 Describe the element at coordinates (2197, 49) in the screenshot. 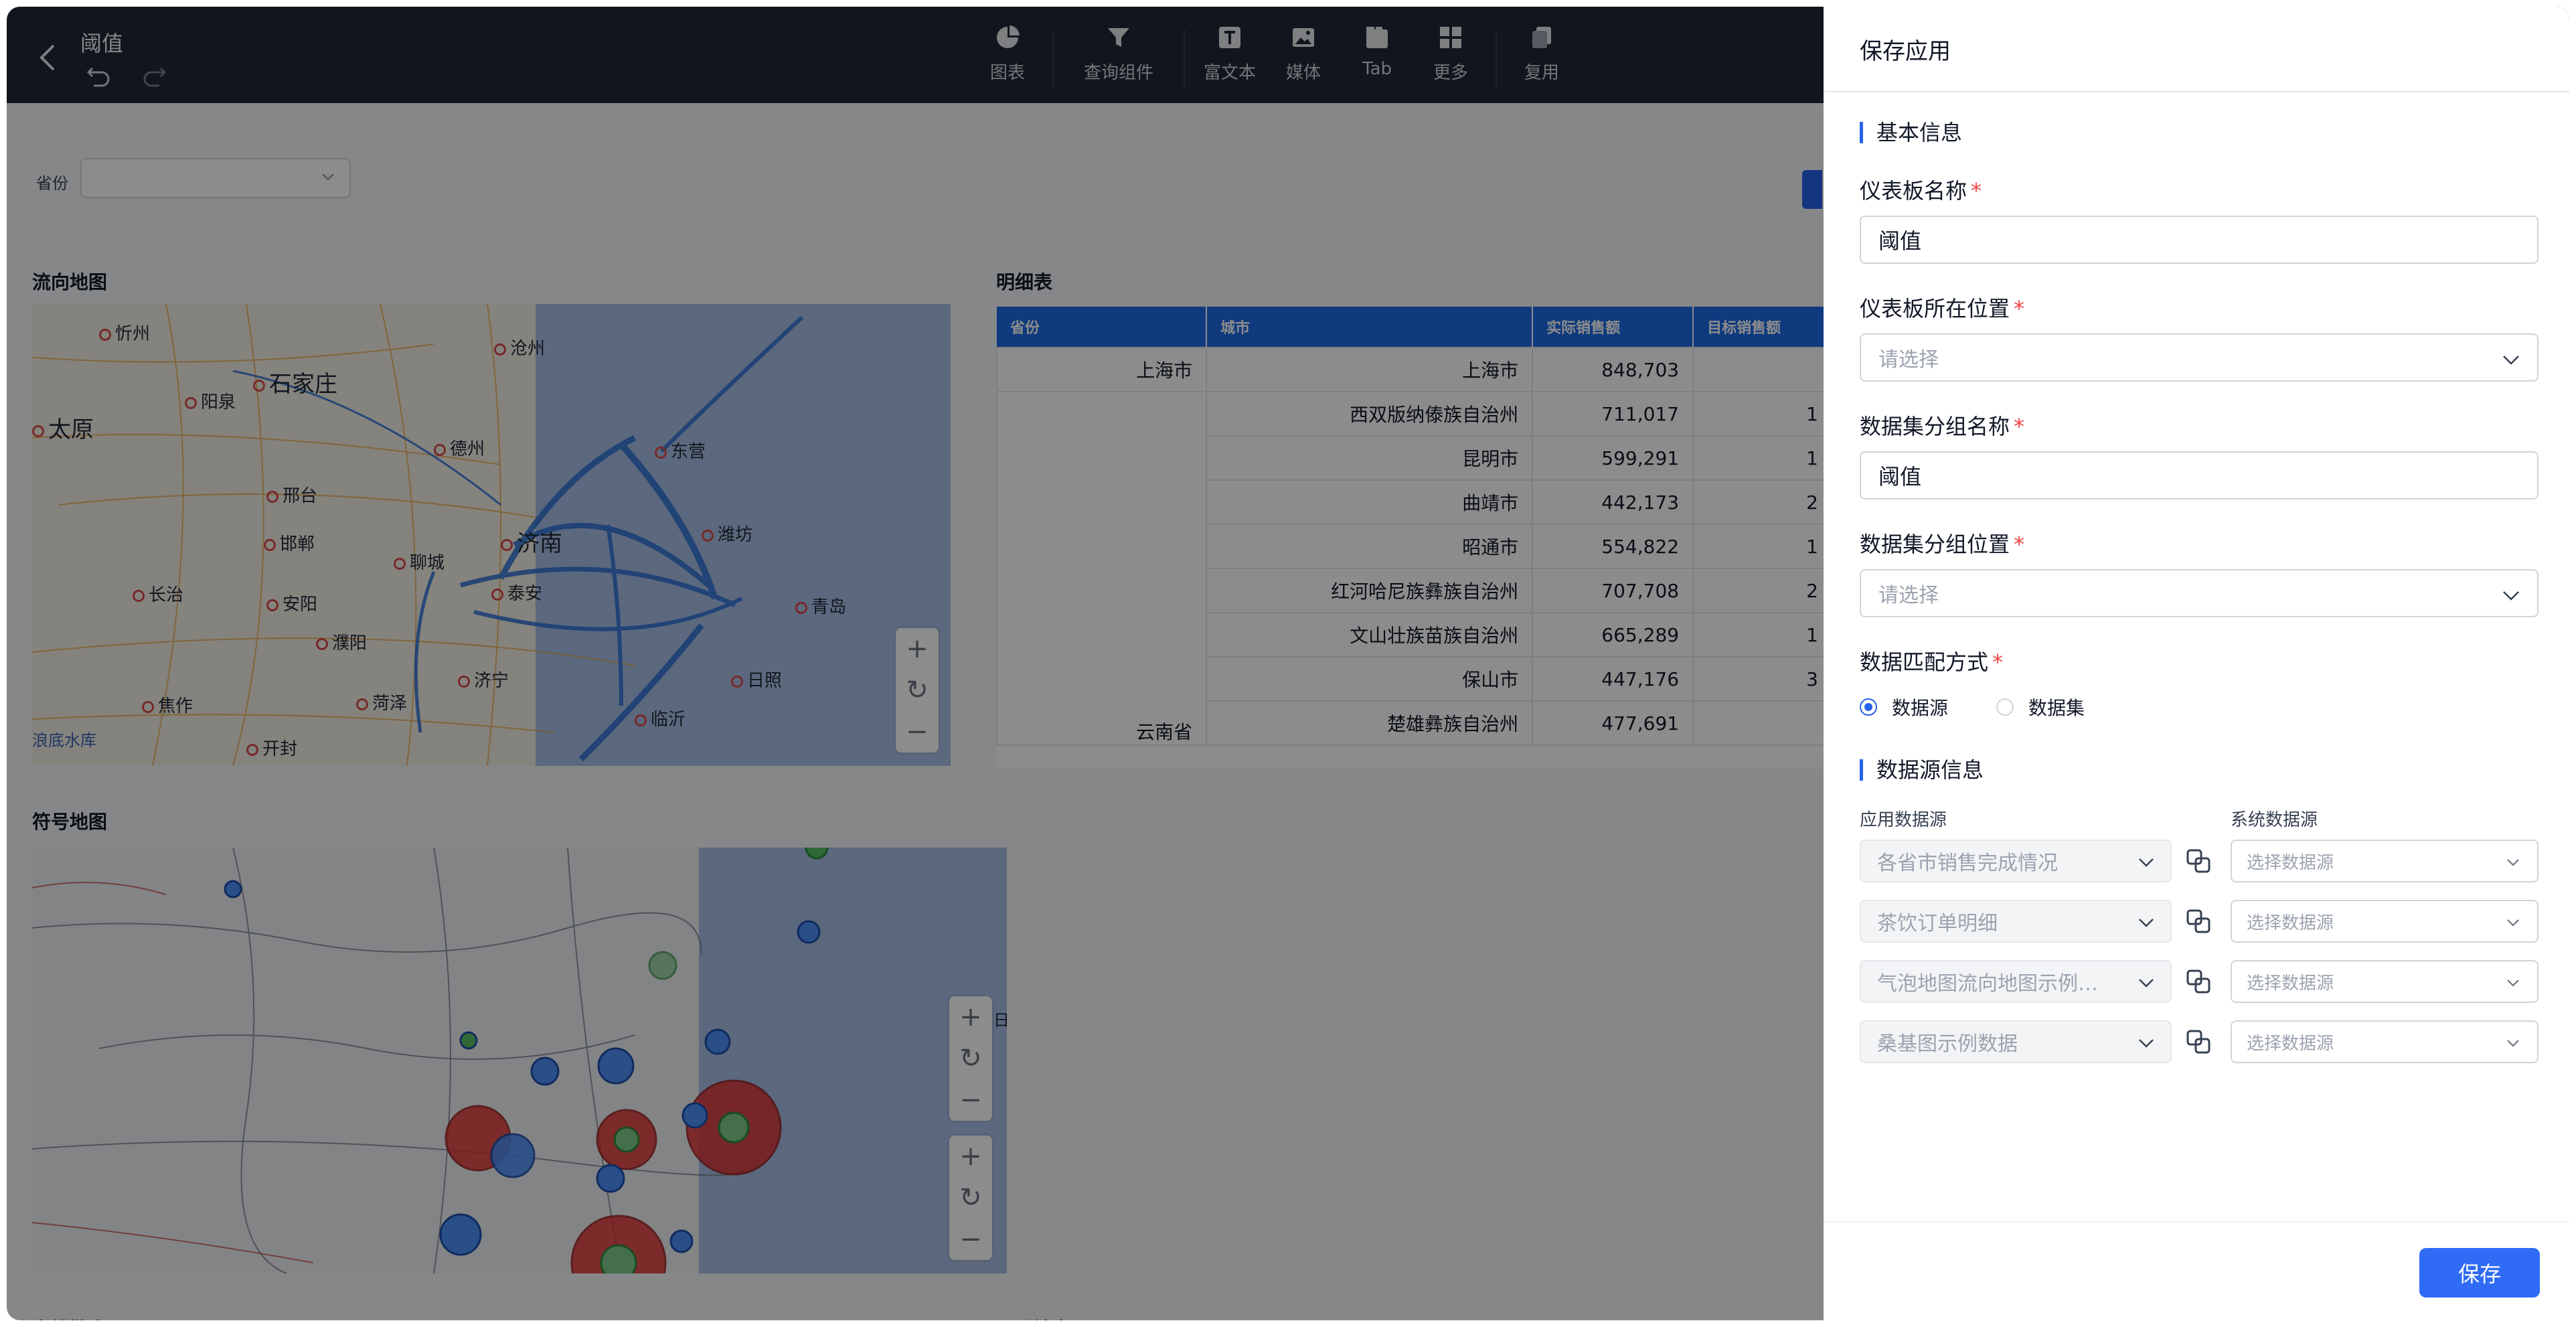

I see `drawer-title: 保存应用` at that location.